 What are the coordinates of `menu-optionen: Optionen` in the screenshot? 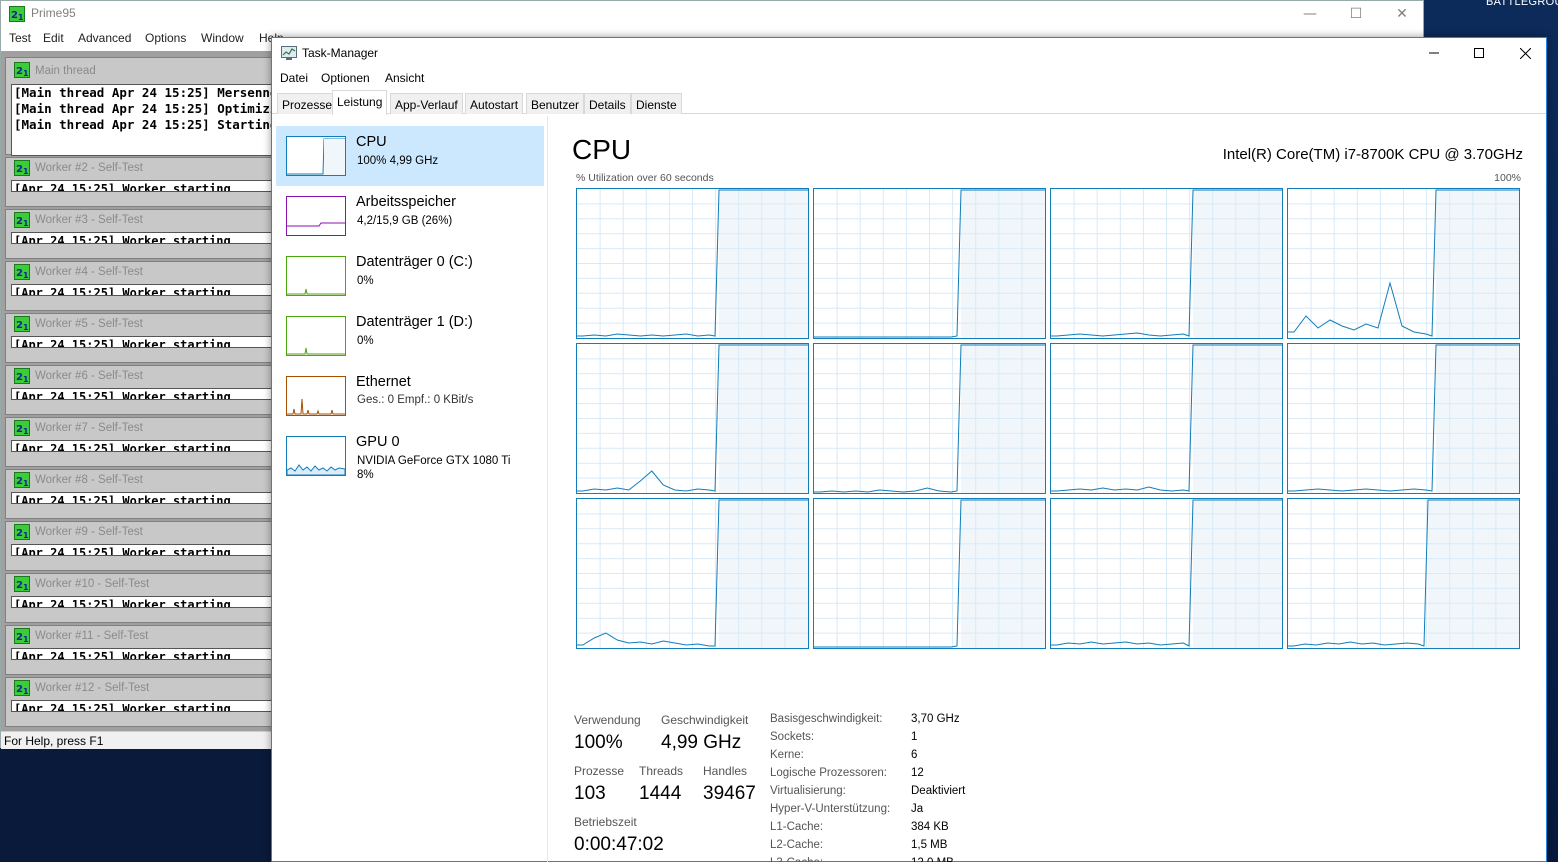 It's located at (345, 78).